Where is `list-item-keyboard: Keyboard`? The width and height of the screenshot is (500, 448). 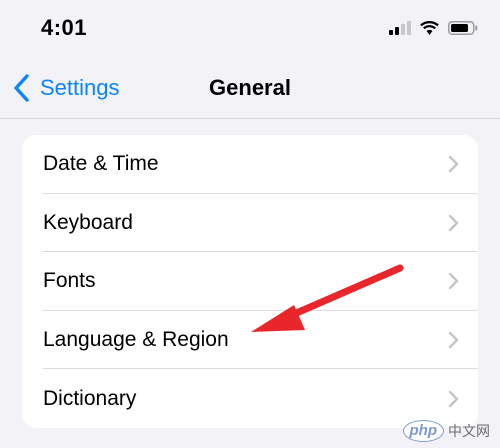 list-item-keyboard: Keyboard is located at coordinates (250, 223).